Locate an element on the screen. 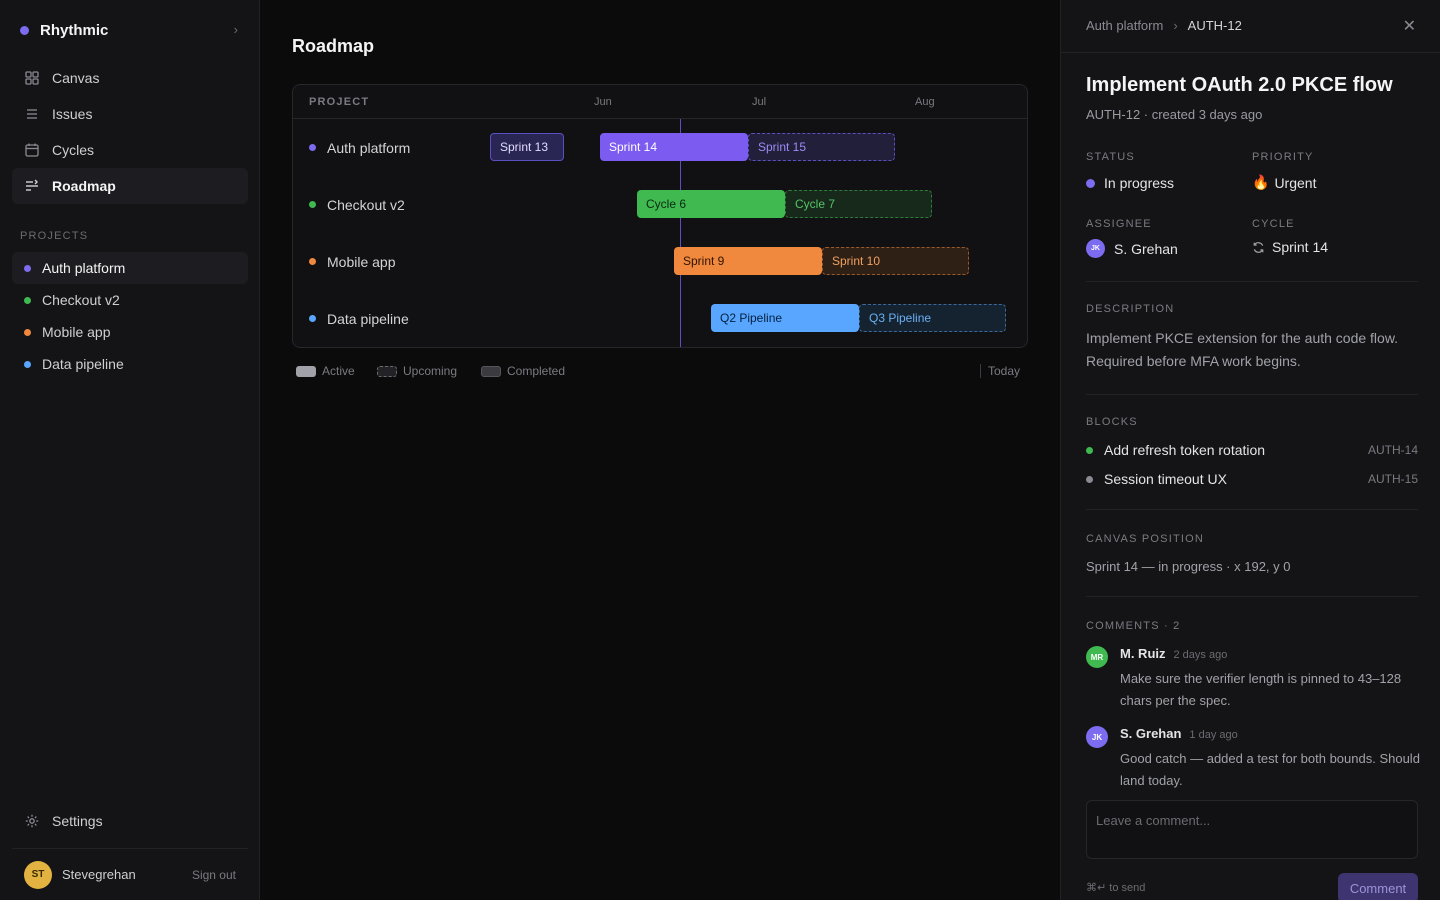 The width and height of the screenshot is (1440, 900). legend-today: Today is located at coordinates (999, 371).